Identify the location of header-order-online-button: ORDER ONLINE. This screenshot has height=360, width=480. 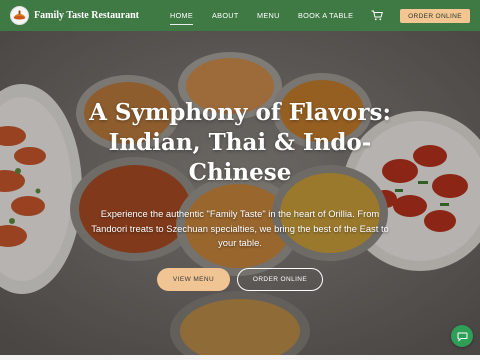
(435, 16).